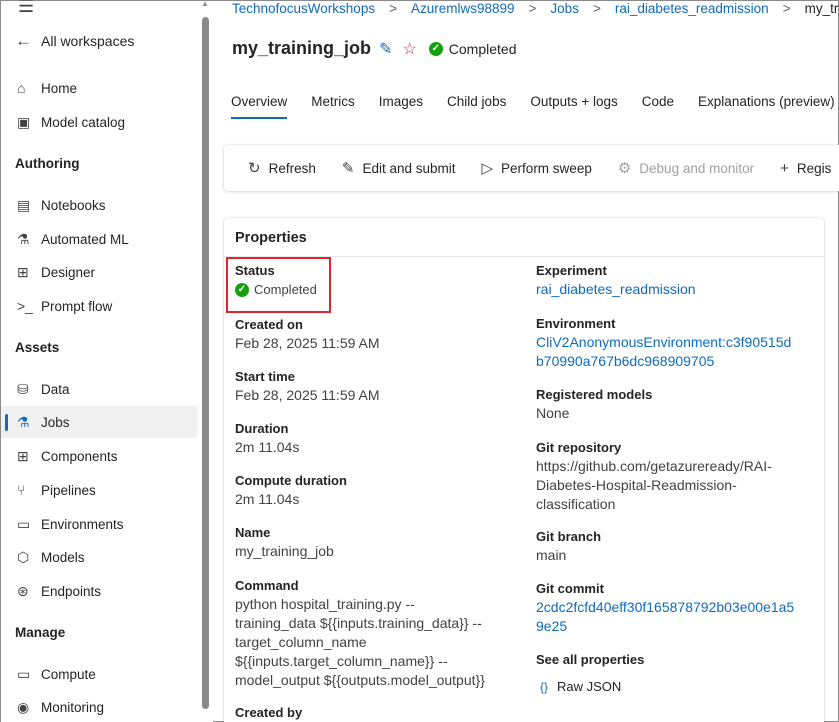  I want to click on git-commit-link-line: 2cdc2fcfd40eff30f165878792b03e00e1a5, so click(665, 607).